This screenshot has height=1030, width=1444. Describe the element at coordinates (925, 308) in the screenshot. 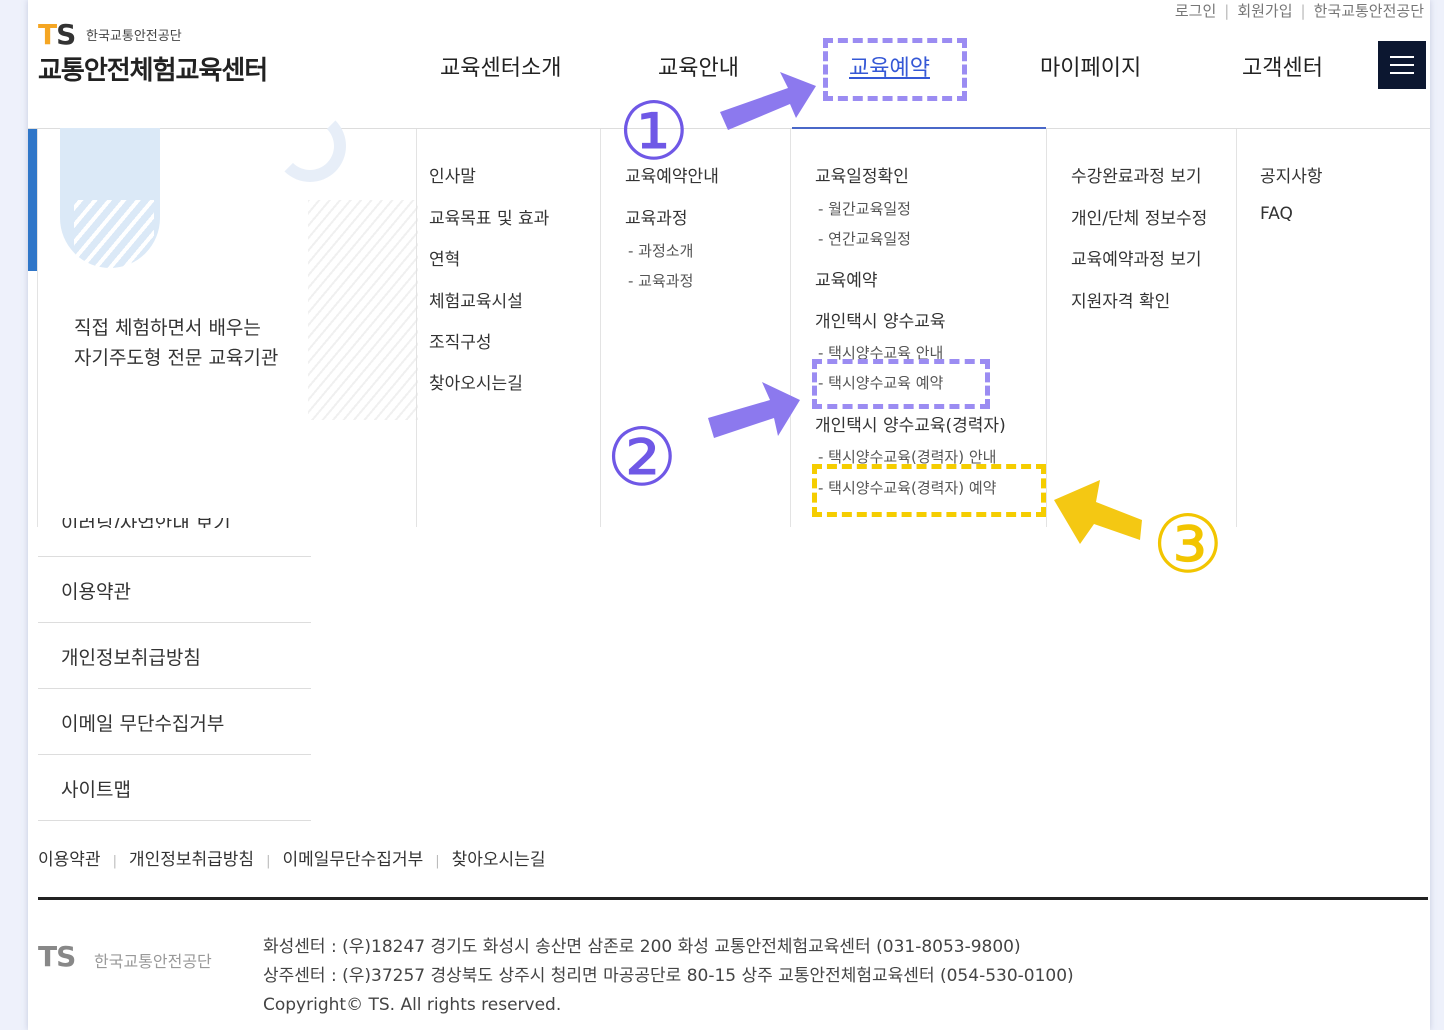

I see `annotation-arrows` at that location.